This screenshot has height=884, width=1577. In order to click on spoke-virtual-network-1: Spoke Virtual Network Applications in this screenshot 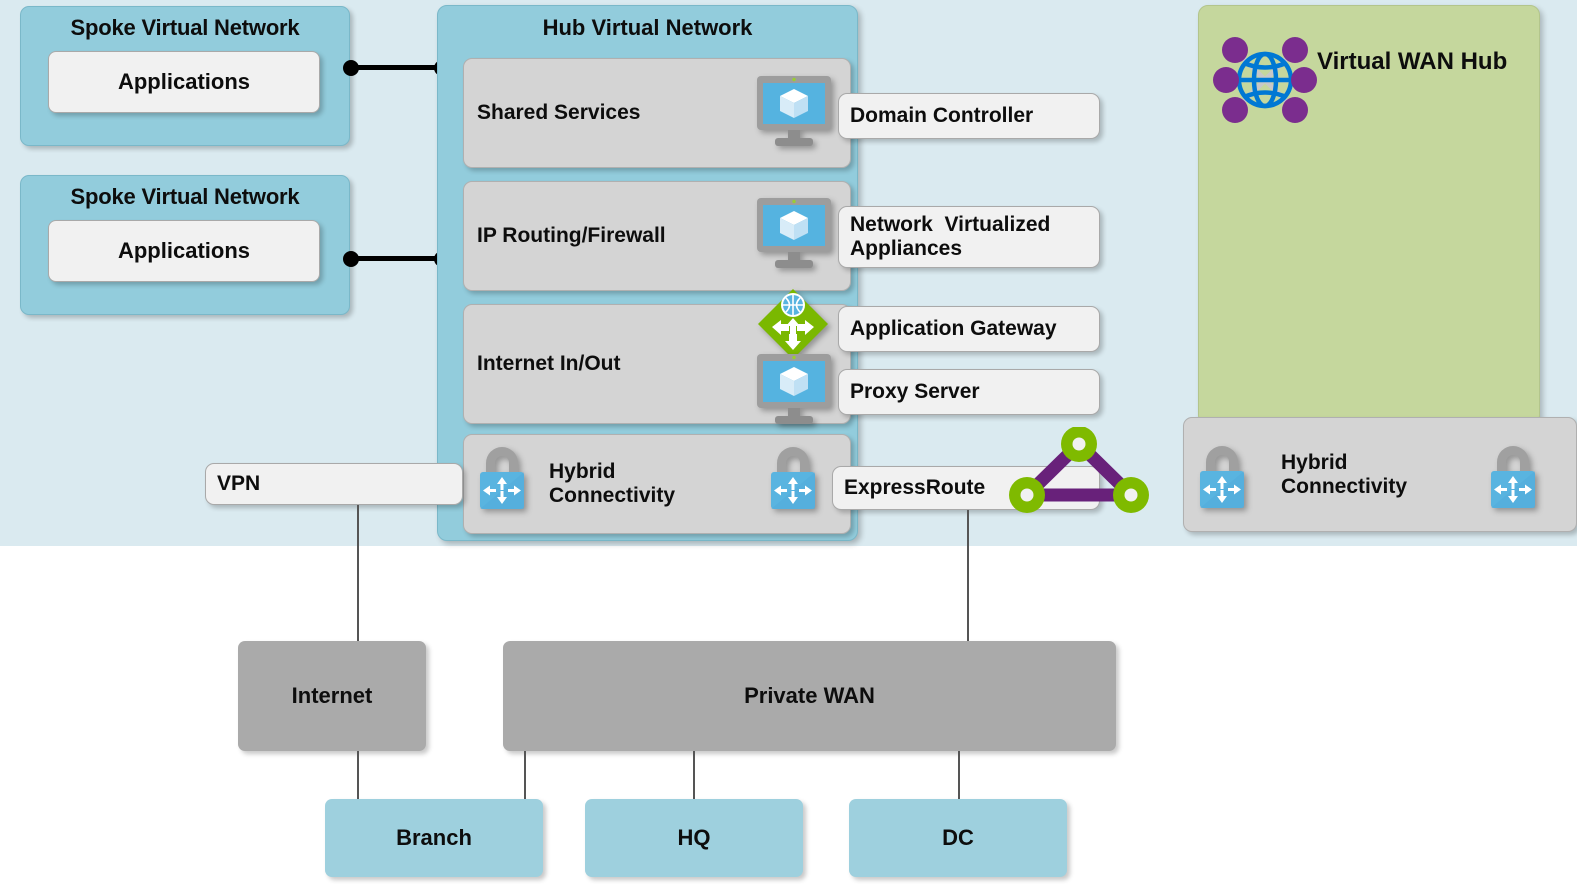, I will do `click(185, 76)`.